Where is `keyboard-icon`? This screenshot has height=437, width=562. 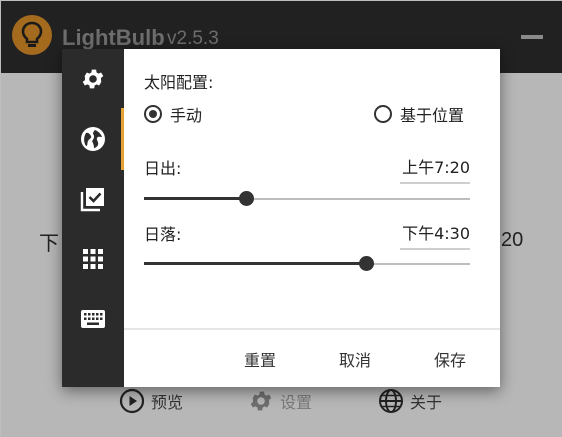 keyboard-icon is located at coordinates (93, 319).